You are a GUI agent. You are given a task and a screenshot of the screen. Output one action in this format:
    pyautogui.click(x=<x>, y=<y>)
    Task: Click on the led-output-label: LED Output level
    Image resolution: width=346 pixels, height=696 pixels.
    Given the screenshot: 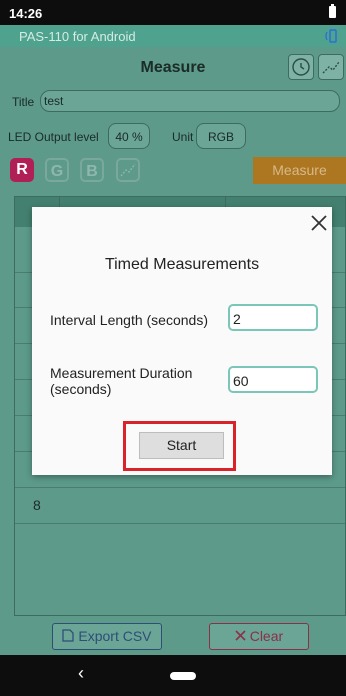 What is the action you would take?
    pyautogui.click(x=53, y=137)
    